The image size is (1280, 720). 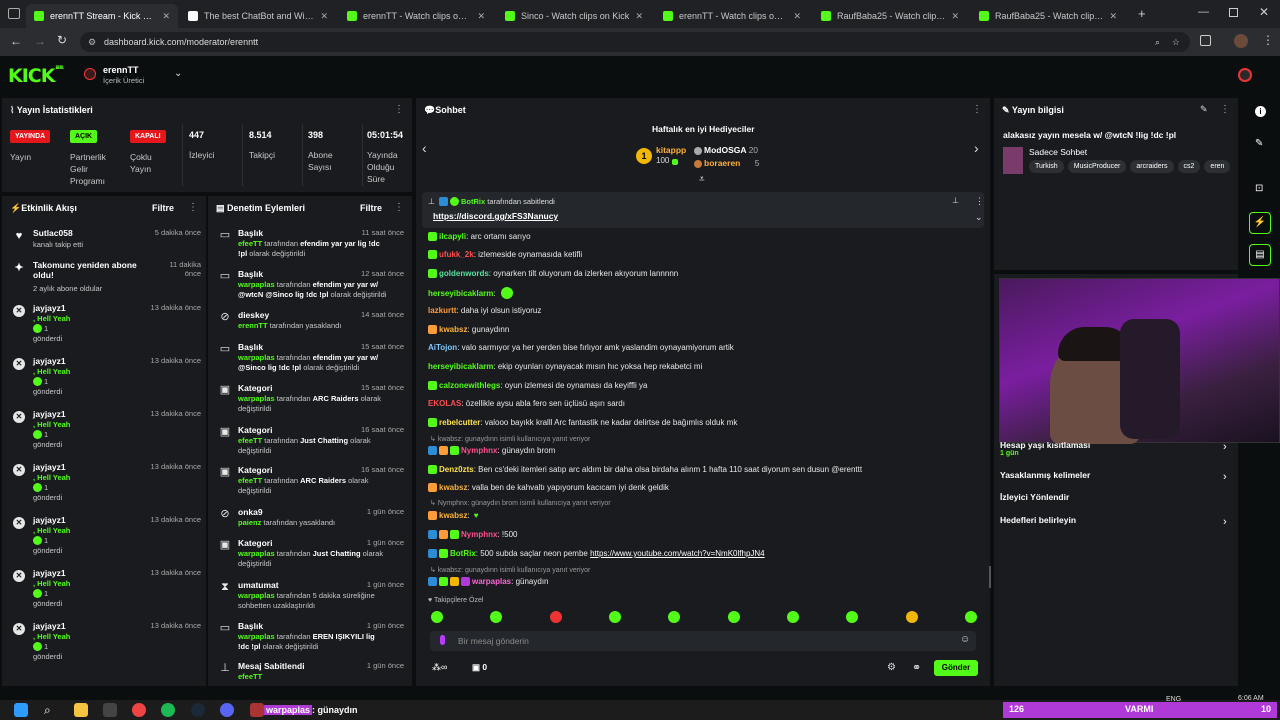 What do you see at coordinates (16, 41) in the screenshot?
I see `back-icon: ←` at bounding box center [16, 41].